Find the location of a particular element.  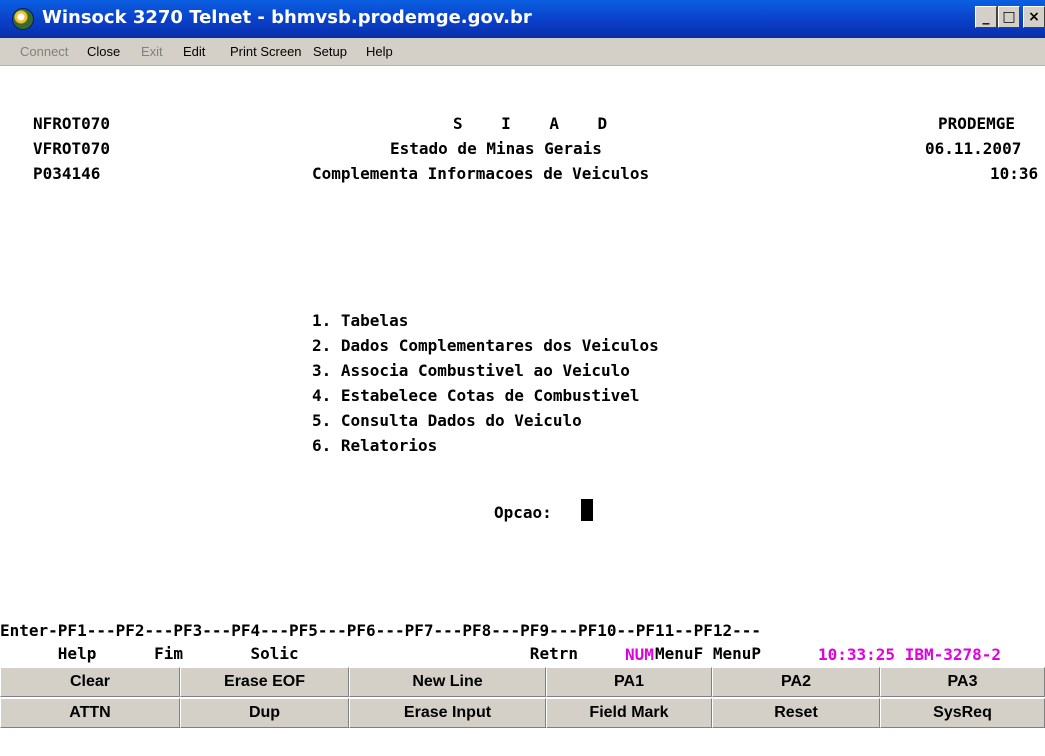

field-mark-button: Field Mark is located at coordinates (629, 713).